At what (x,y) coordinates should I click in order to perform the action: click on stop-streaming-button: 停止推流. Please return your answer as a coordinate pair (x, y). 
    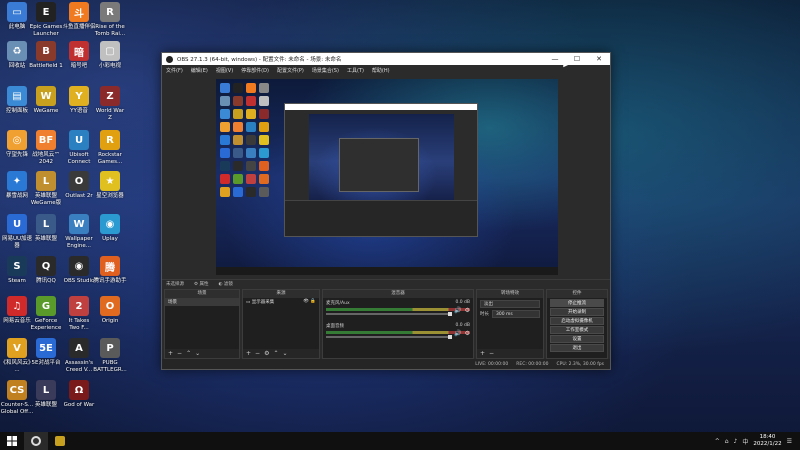
    Looking at the image, I should click on (577, 303).